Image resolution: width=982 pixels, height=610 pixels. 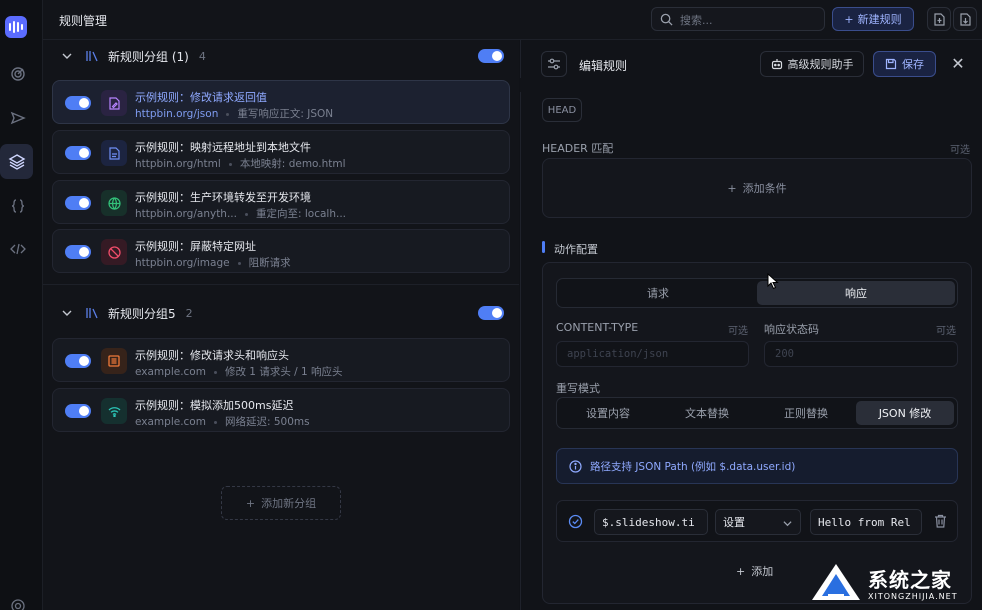 I want to click on save-button: 保存, so click(x=904, y=64).